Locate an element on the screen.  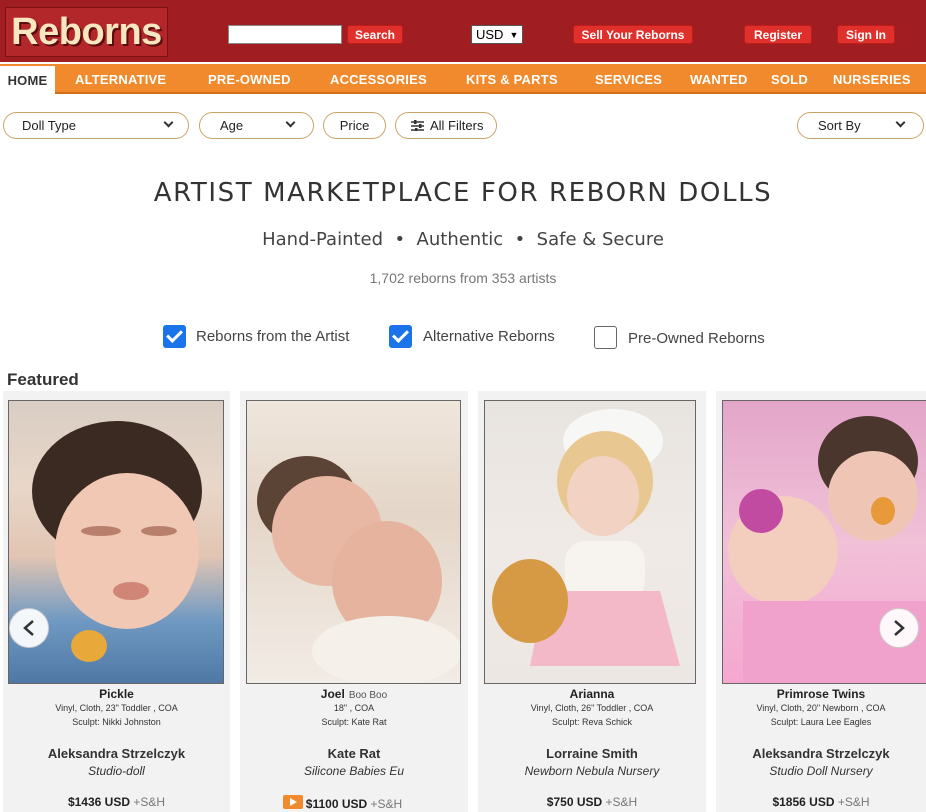
seller-name: Kate Rat is located at coordinates (354, 753).